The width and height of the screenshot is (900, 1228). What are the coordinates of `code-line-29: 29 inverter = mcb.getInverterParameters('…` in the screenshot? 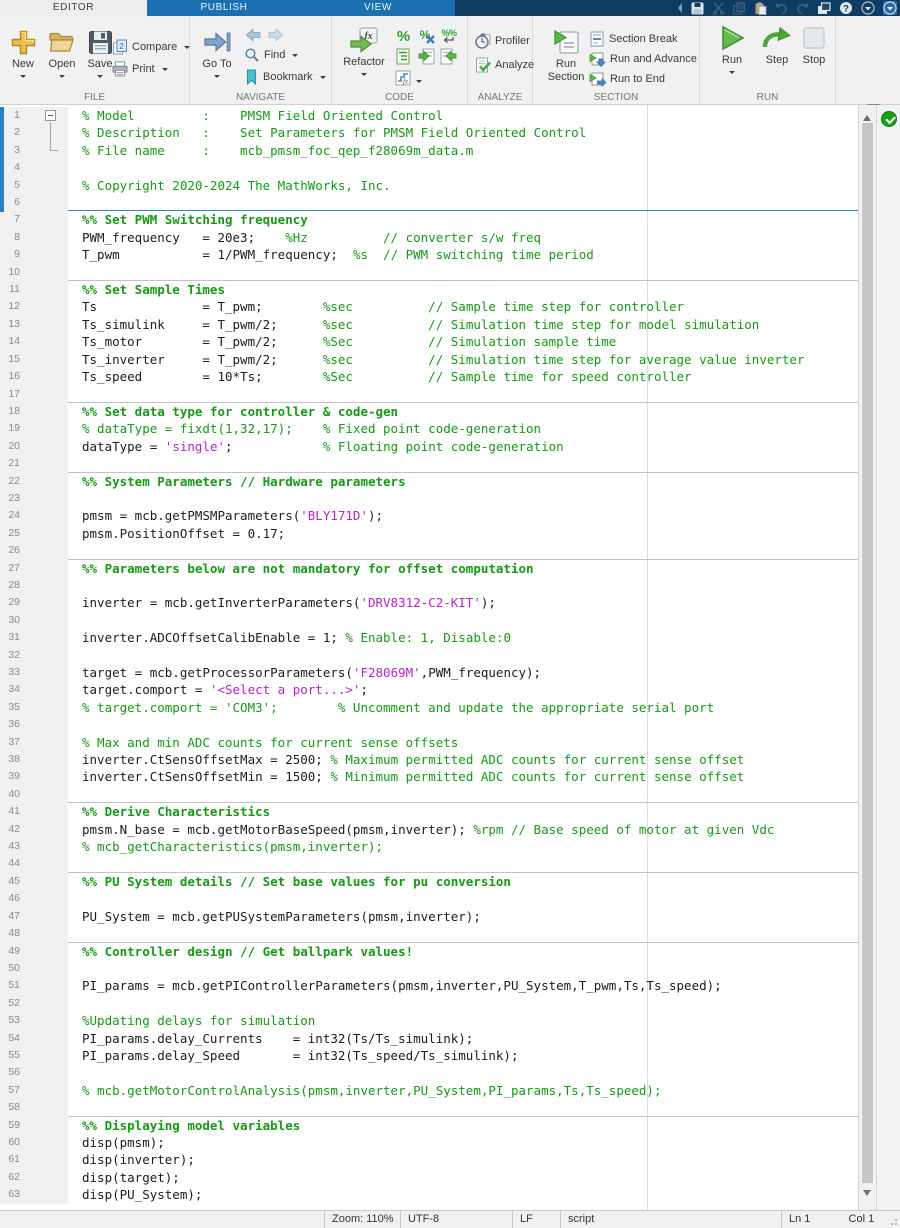 It's located at (429, 603).